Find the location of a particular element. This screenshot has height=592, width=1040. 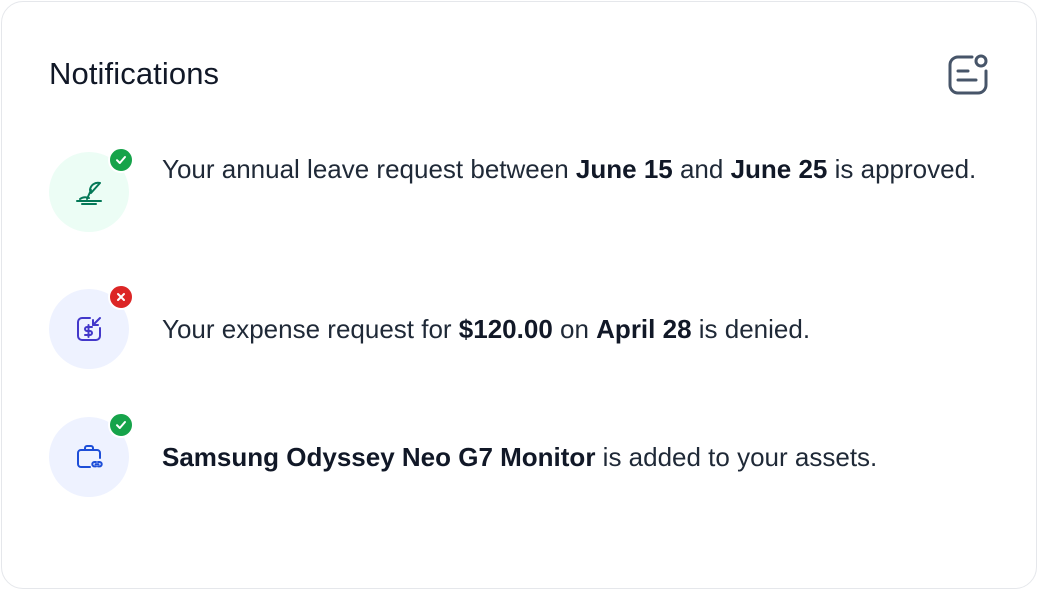

expense-refund-icon is located at coordinates (89, 329).